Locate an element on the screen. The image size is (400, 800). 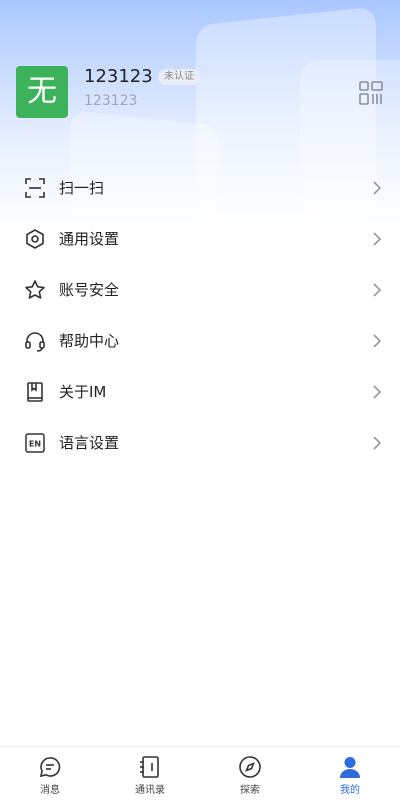
tab-label: 通讯录 is located at coordinates (150, 790).